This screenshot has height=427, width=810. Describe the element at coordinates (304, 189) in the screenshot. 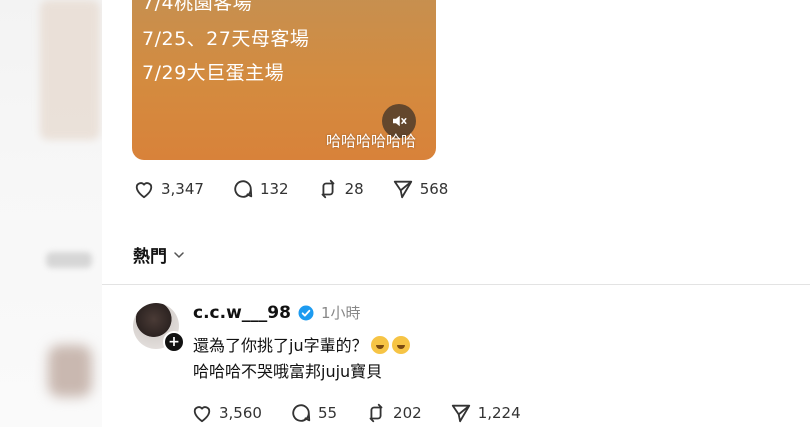

I see `post-action-bar: 3,347 132 28 568` at that location.